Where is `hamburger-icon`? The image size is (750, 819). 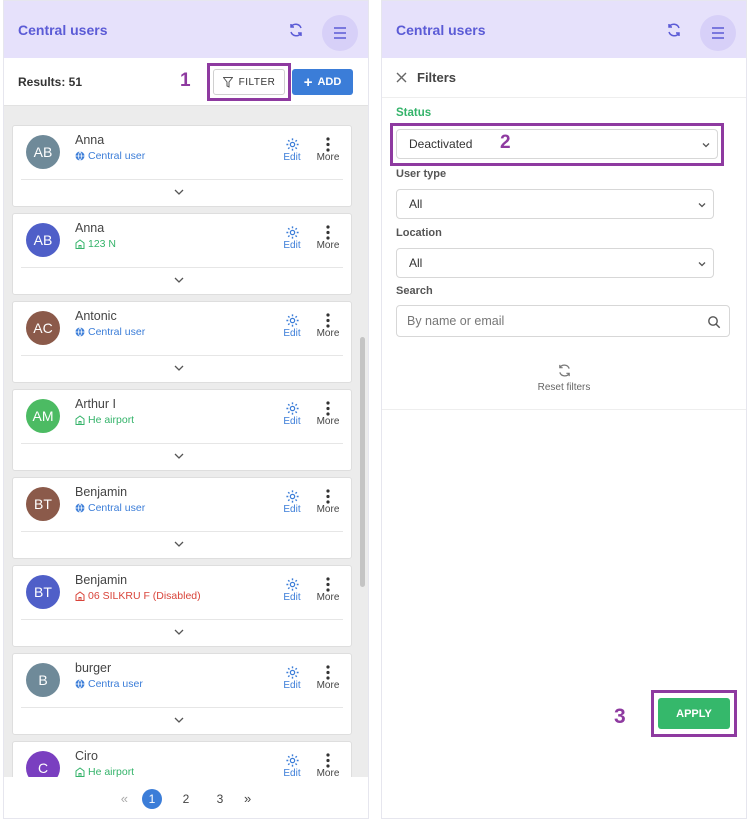
hamburger-icon is located at coordinates (340, 33).